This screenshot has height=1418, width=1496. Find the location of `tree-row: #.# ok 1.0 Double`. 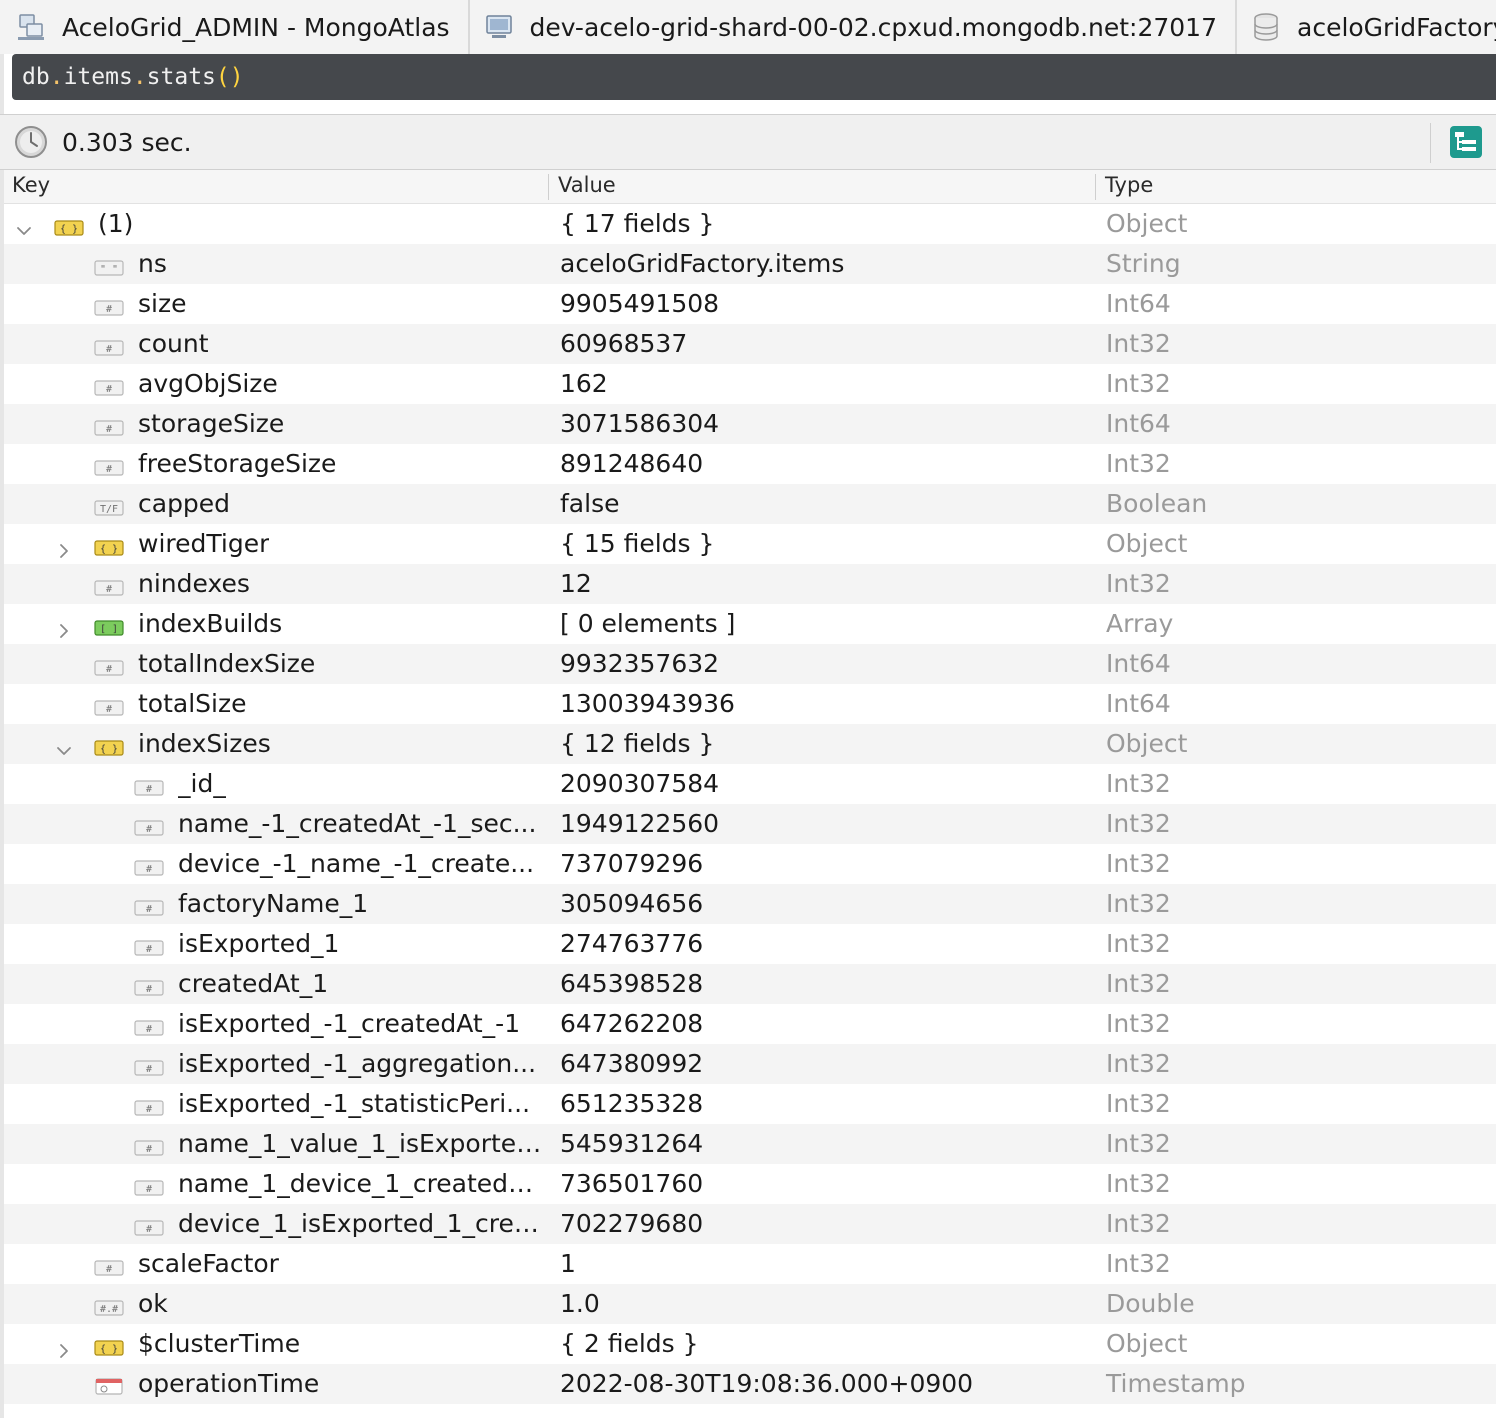

tree-row: #.# ok 1.0 Double is located at coordinates (750, 1304).